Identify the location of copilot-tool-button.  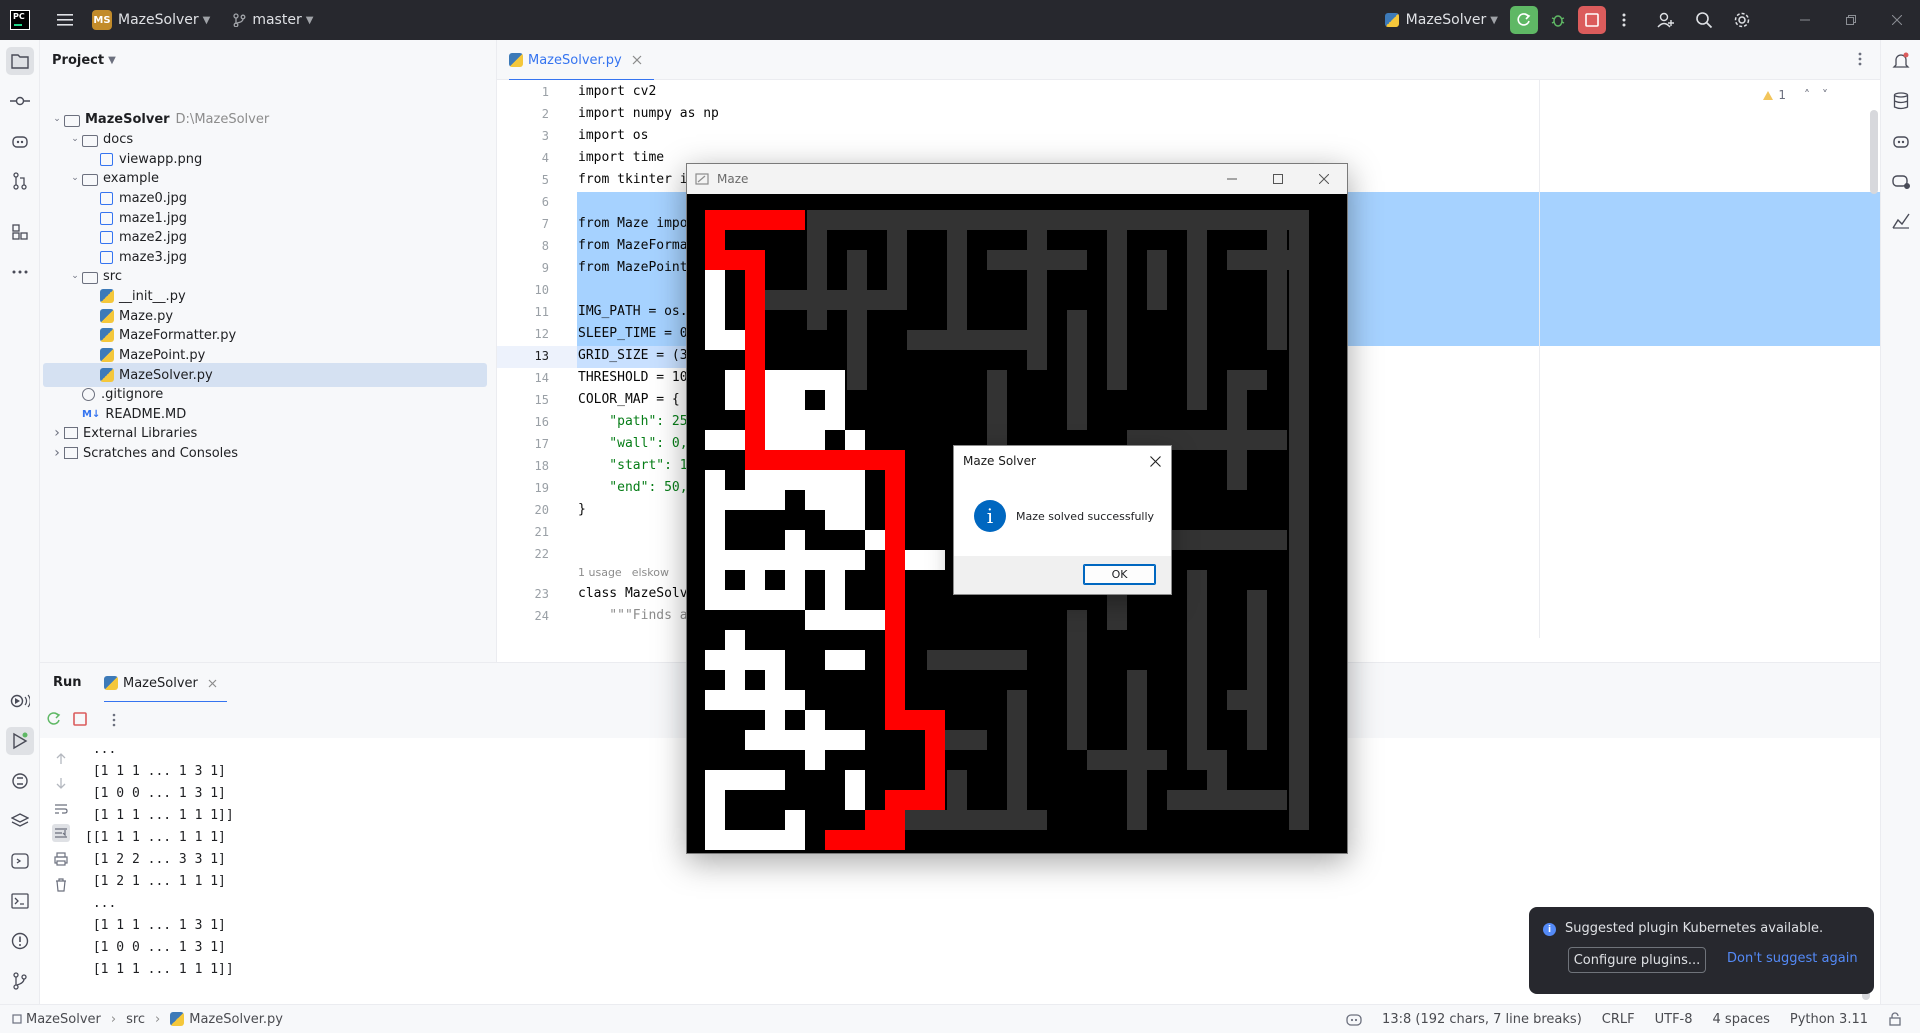
(20, 141).